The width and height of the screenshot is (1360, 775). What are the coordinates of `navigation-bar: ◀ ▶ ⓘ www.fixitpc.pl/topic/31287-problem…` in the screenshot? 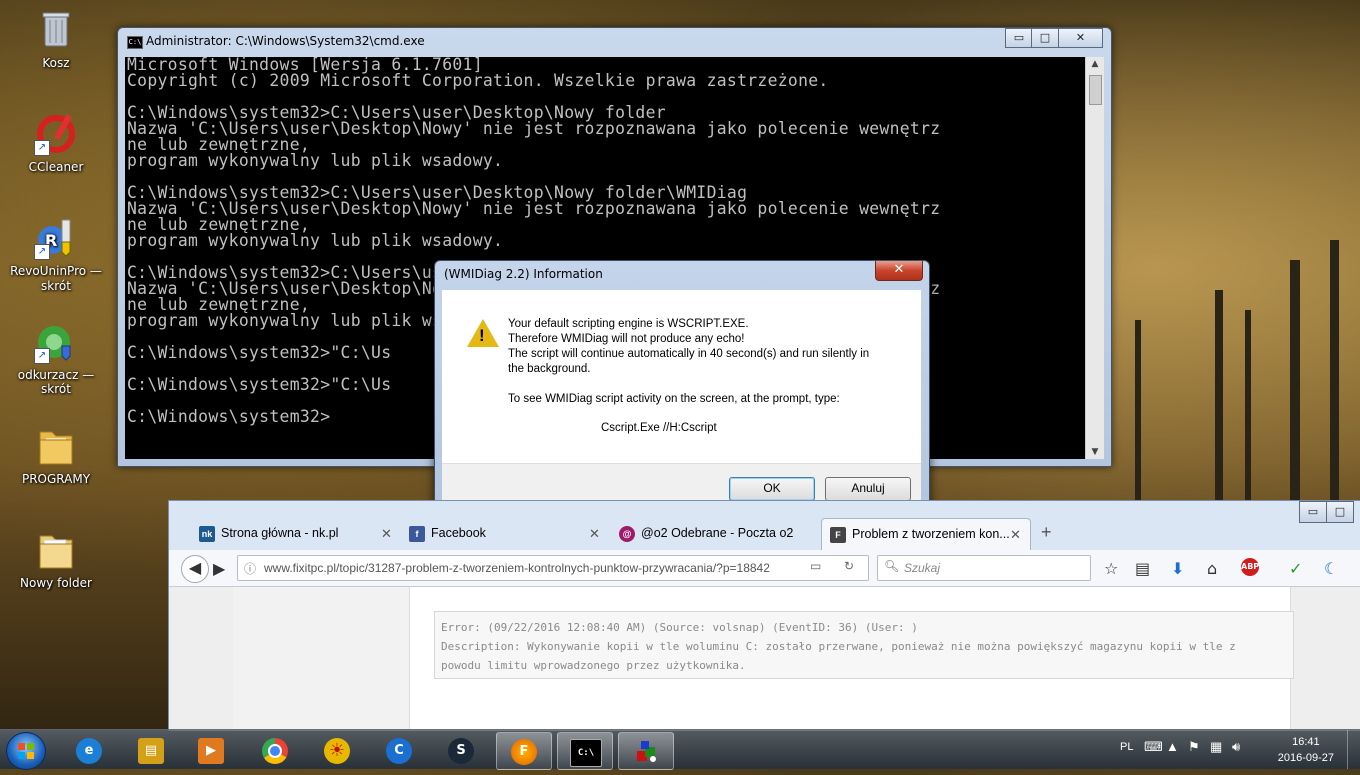 It's located at (764, 568).